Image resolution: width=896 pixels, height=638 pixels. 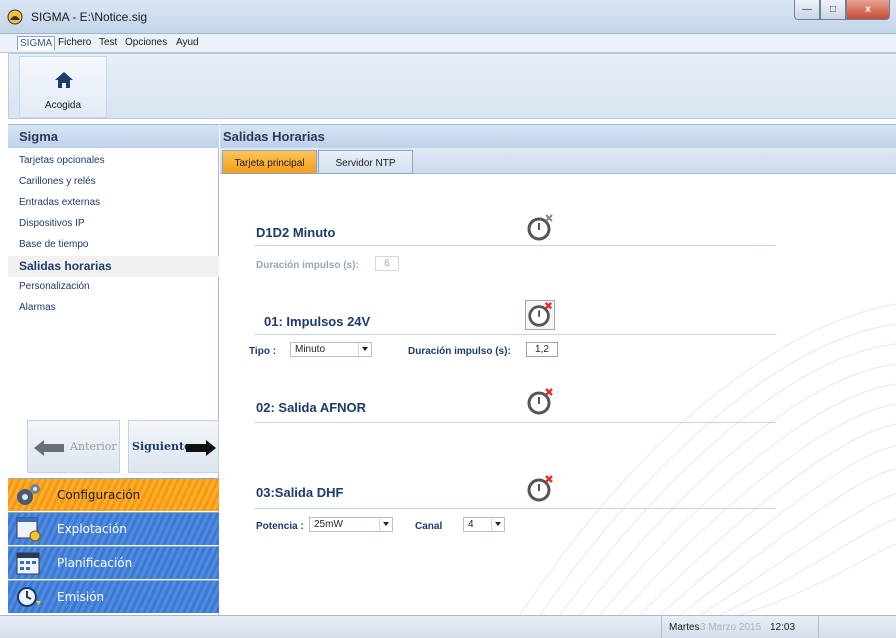 I want to click on section-title-out02: 02: Salida AFNOR, so click(x=311, y=407).